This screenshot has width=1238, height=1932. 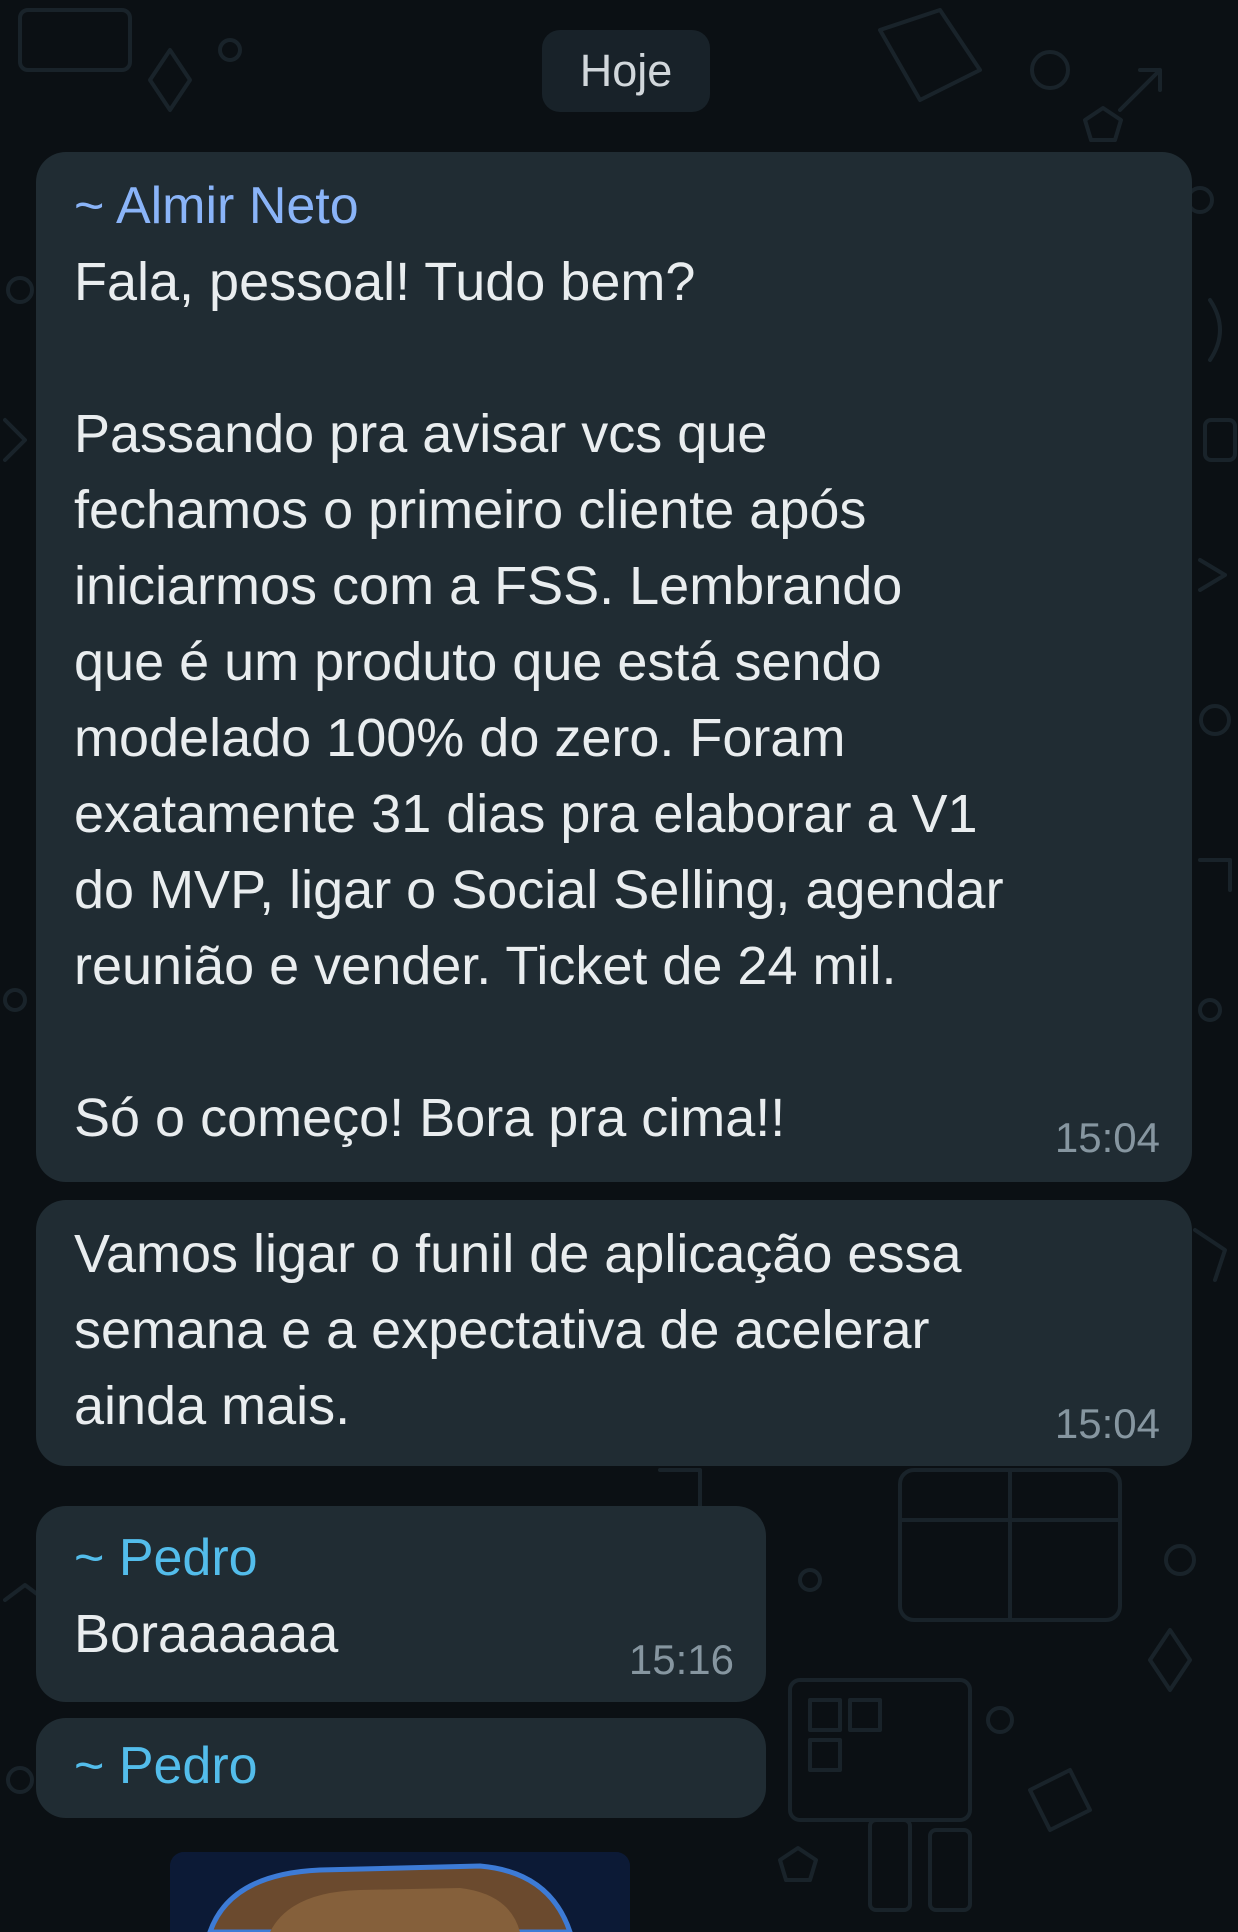 I want to click on image-thumbnail, so click(x=400, y=1892).